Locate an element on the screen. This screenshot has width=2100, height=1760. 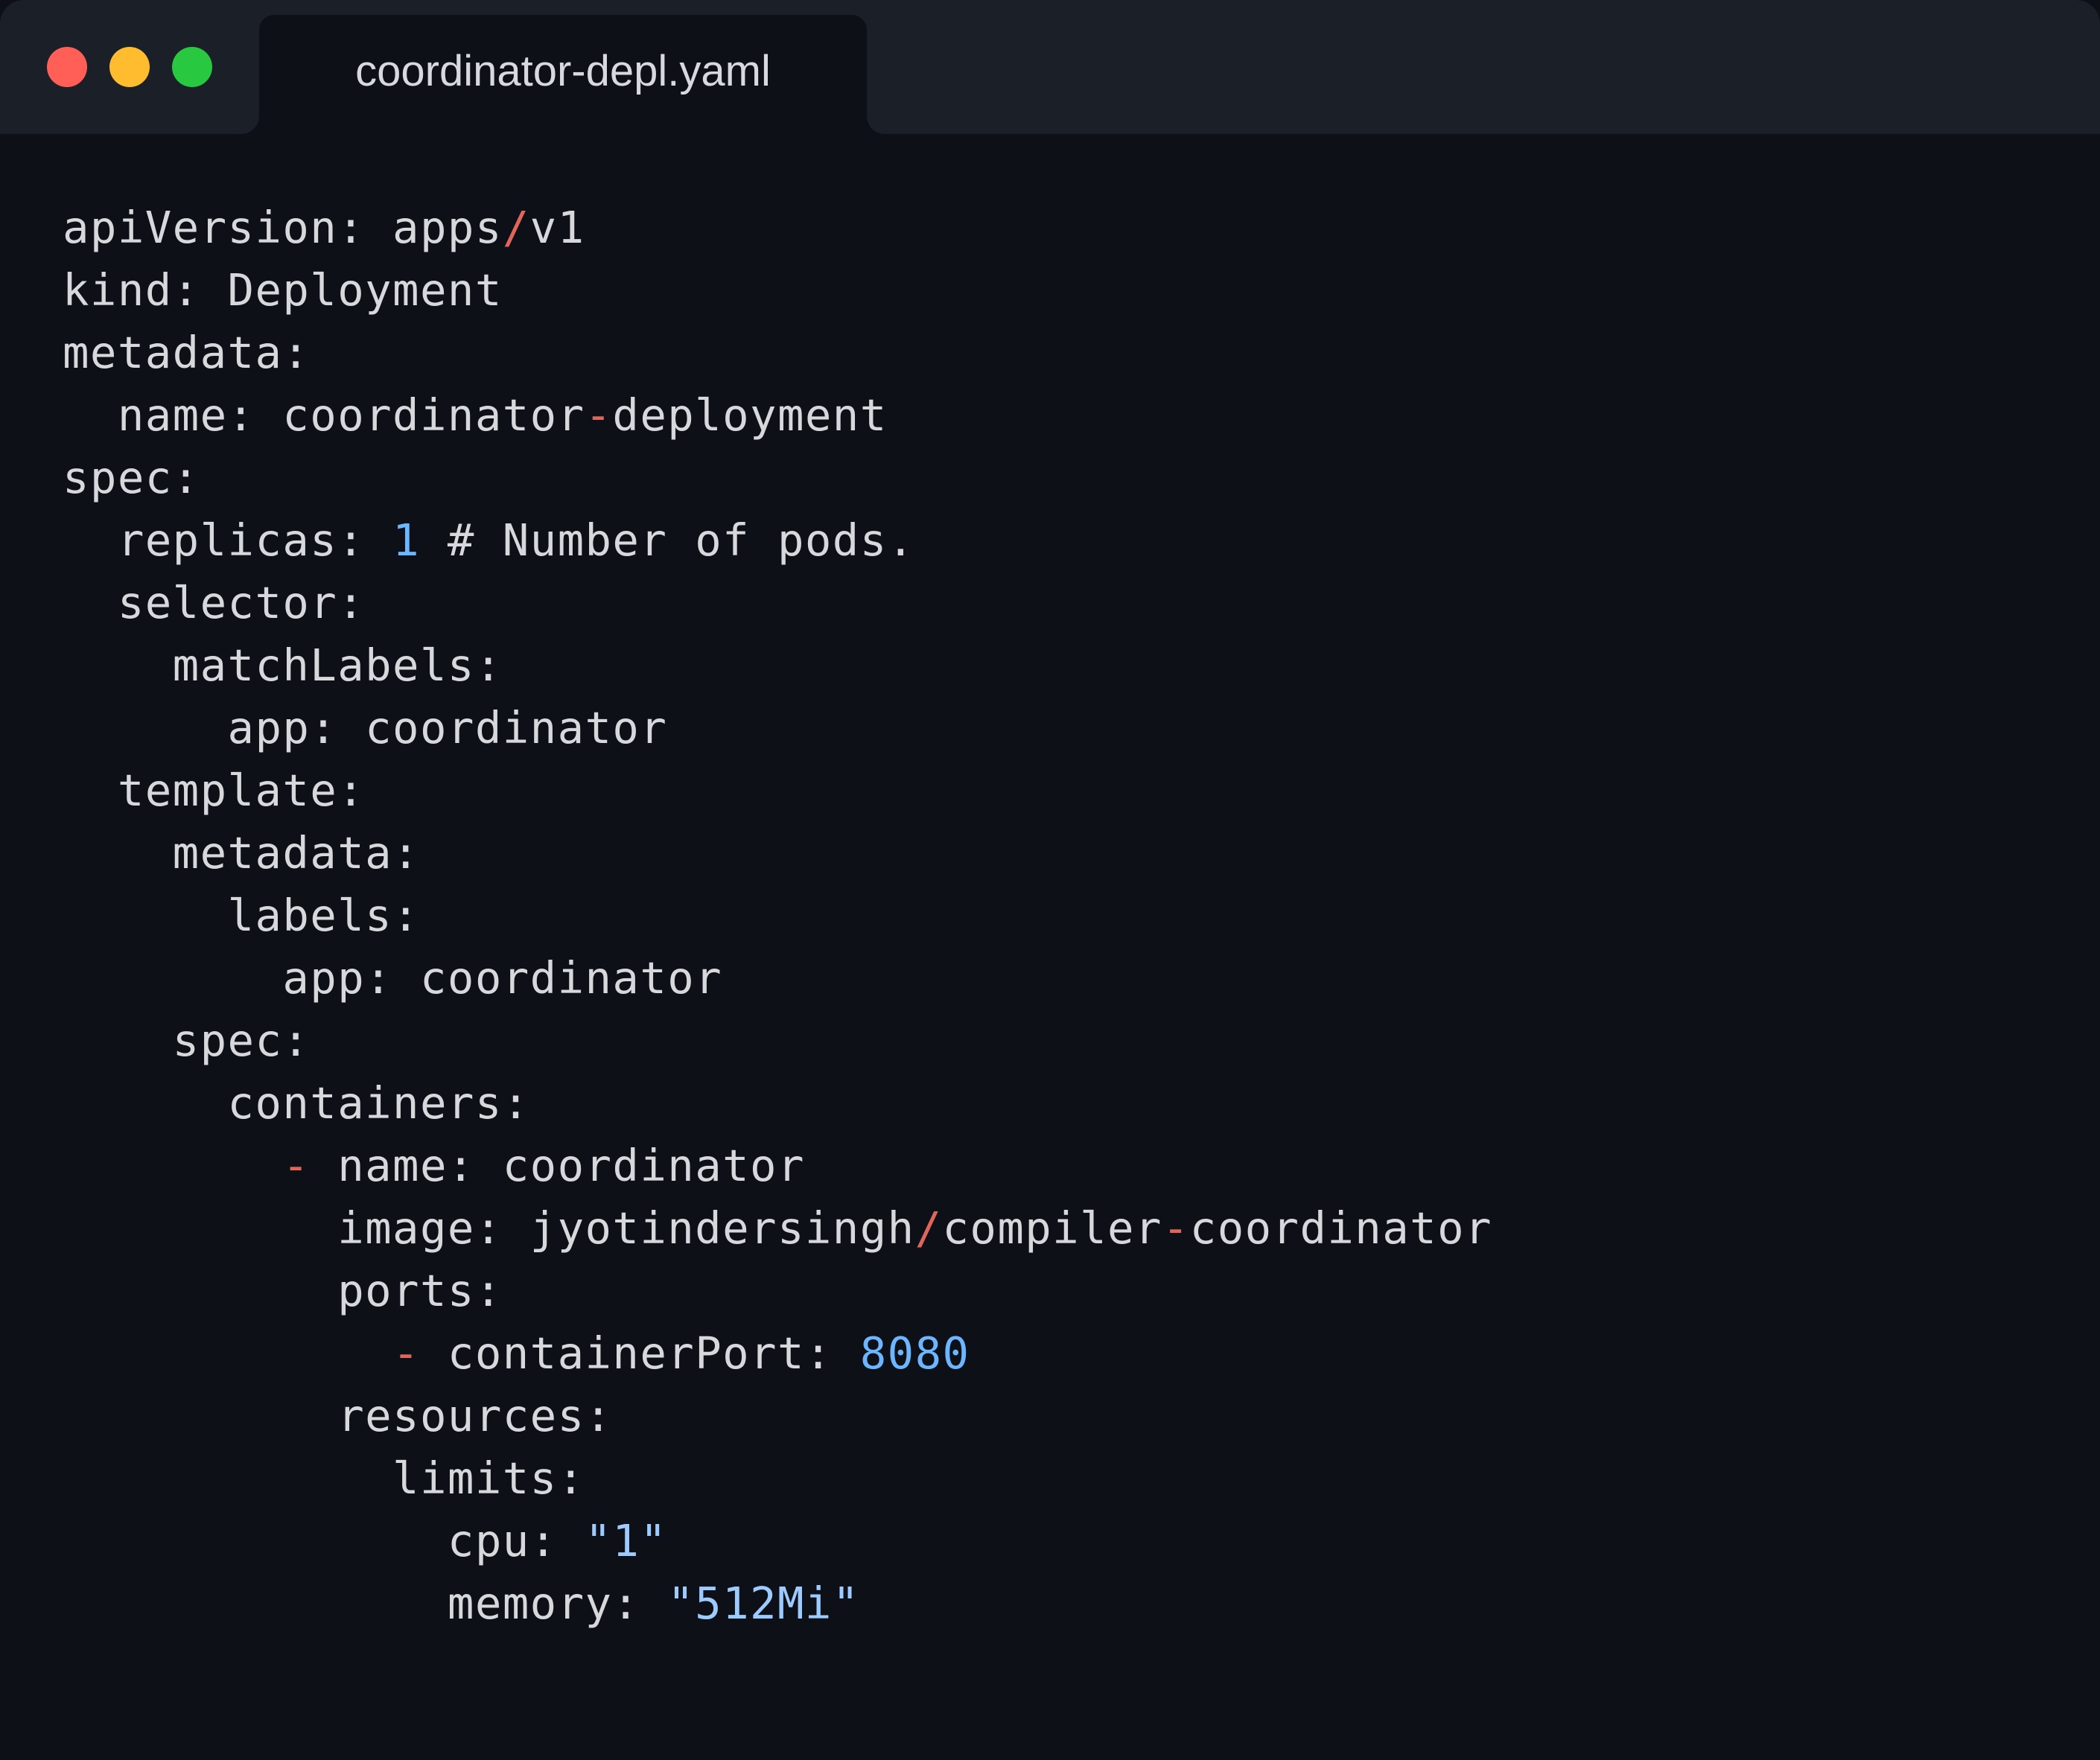
code-line: replicas: 1 # Number of pods. is located at coordinates (777, 541).